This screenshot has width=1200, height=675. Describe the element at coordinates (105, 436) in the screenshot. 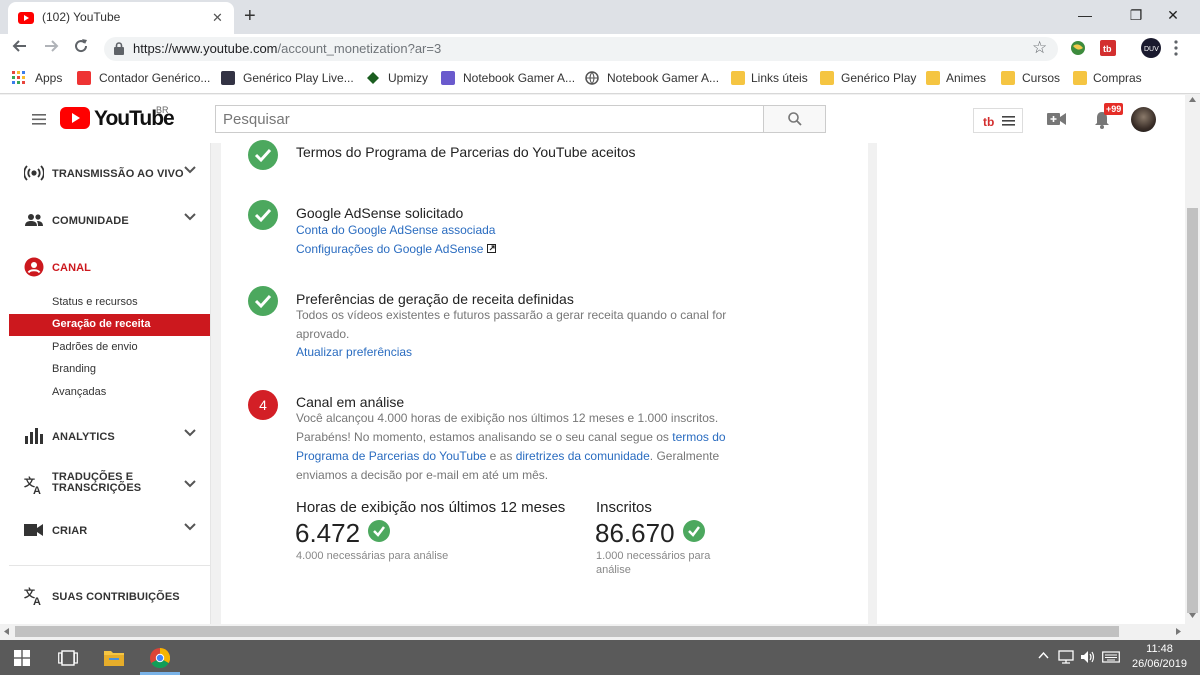

I see `sidebar-item-analytics: ANALYTICS` at that location.